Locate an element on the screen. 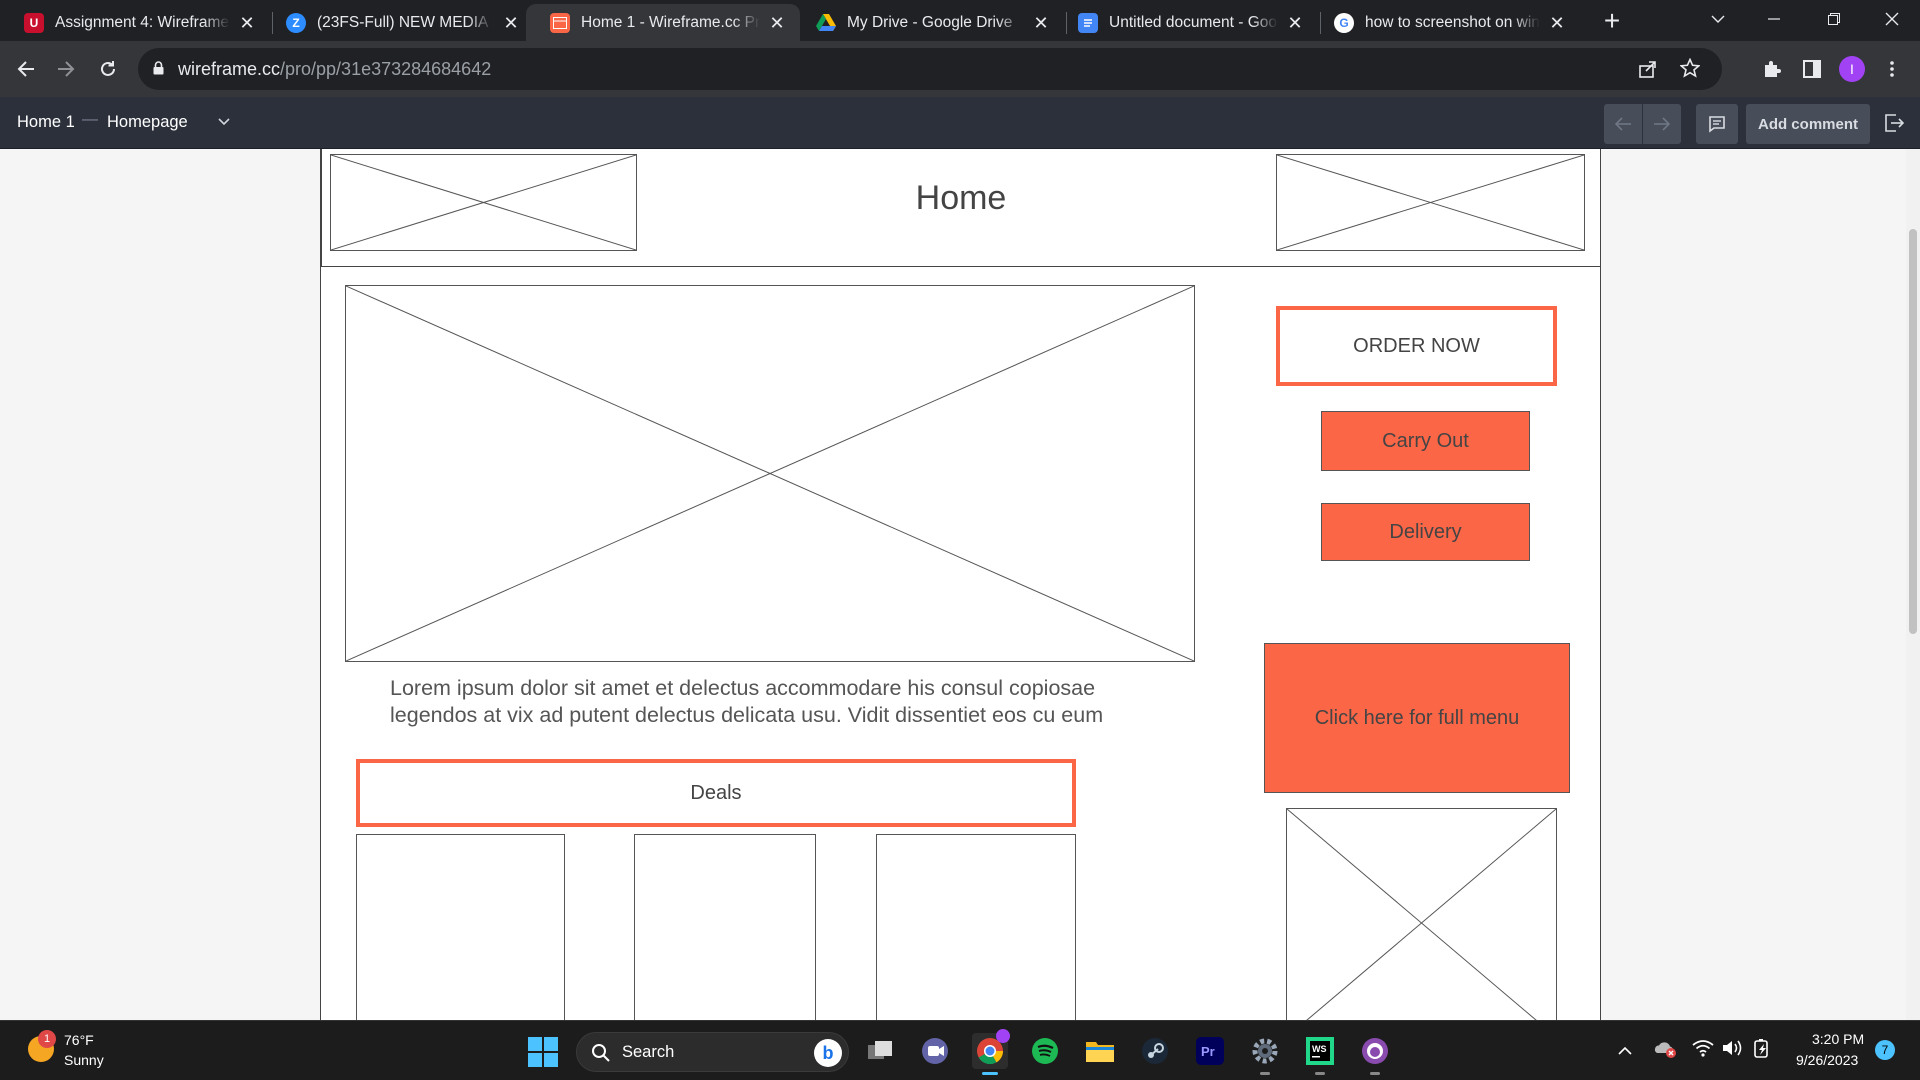 This screenshot has width=1920, height=1080. github-desktop-icon is located at coordinates (1375, 1054).